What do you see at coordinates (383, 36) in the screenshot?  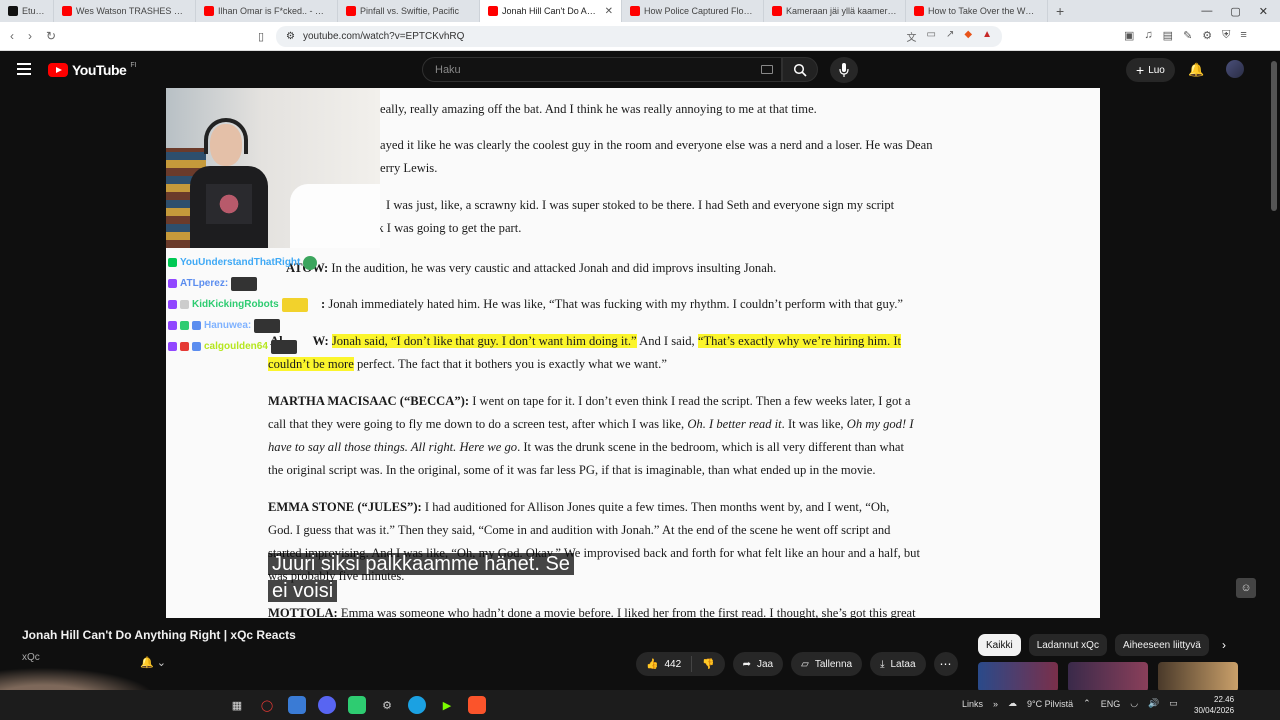 I see `url-text: youtube.com/watch?v=EPTCKvhRQ` at bounding box center [383, 36].